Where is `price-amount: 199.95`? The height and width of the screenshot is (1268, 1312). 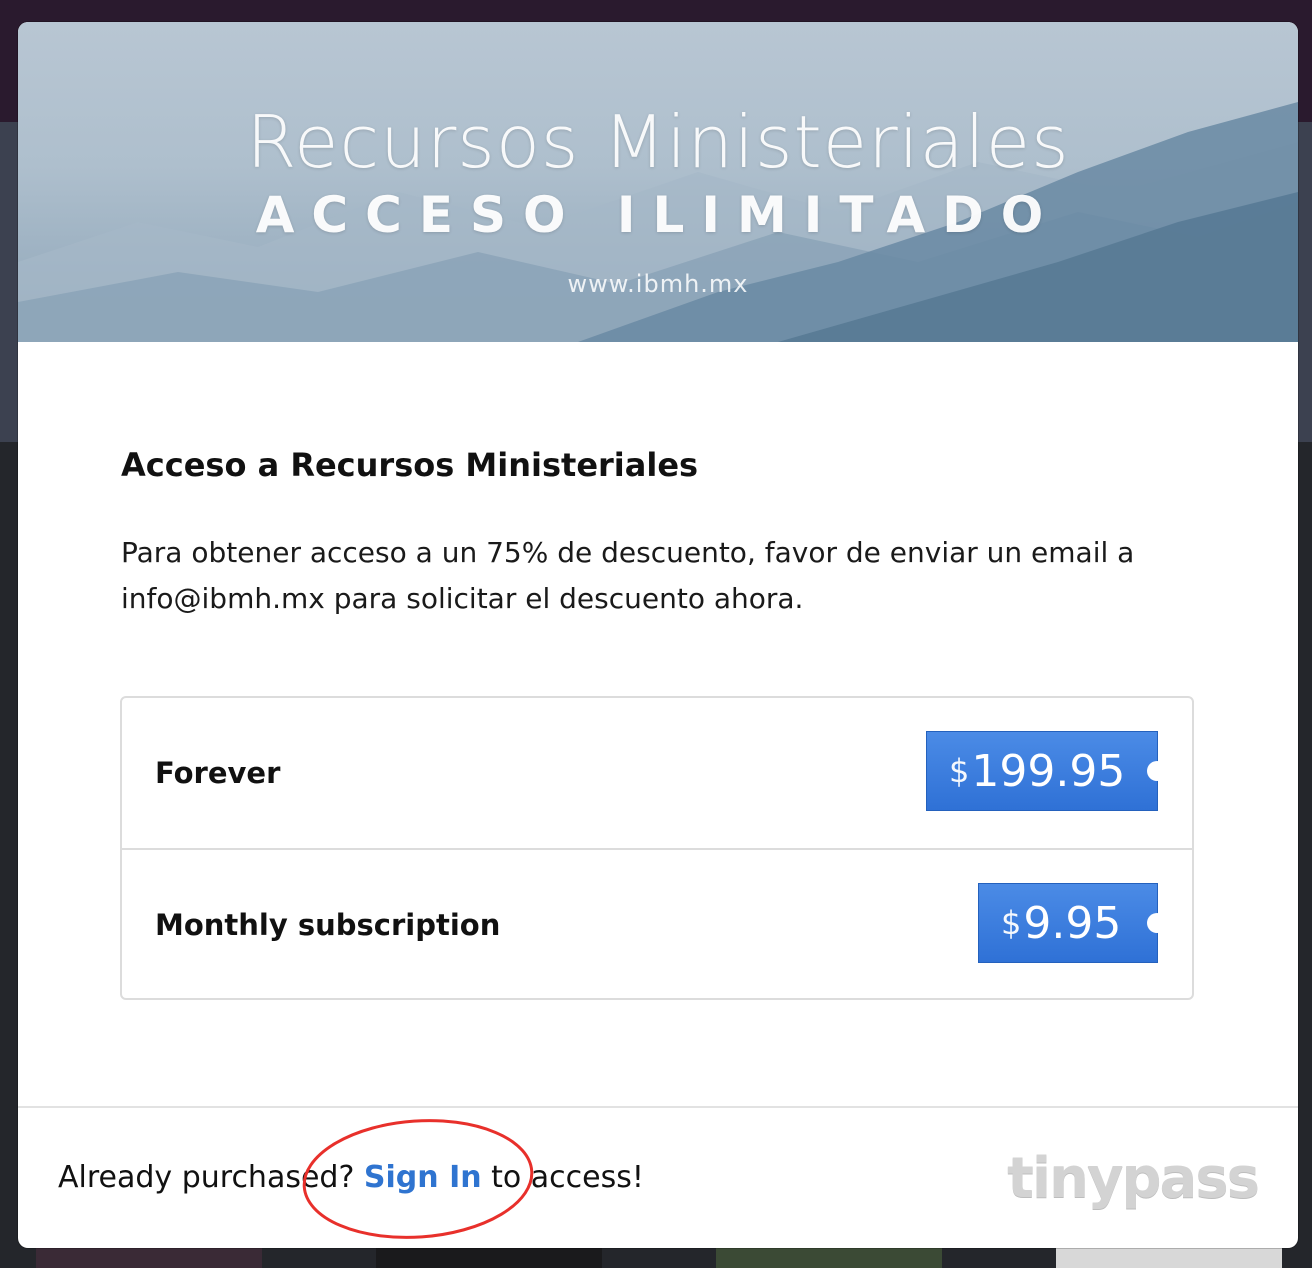
price-amount: 199.95 is located at coordinates (1048, 771).